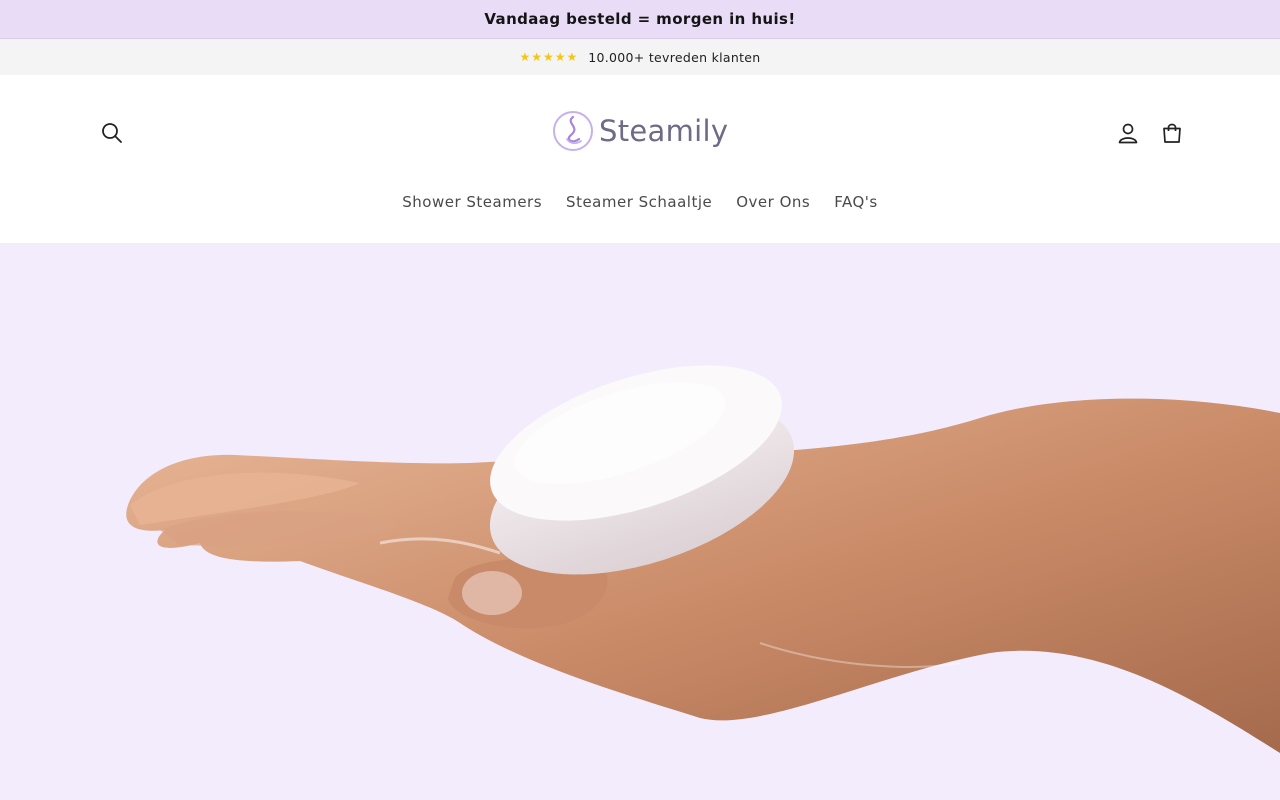 This screenshot has height=800, width=1280. I want to click on nav-item-faqs: FAQ's, so click(856, 202).